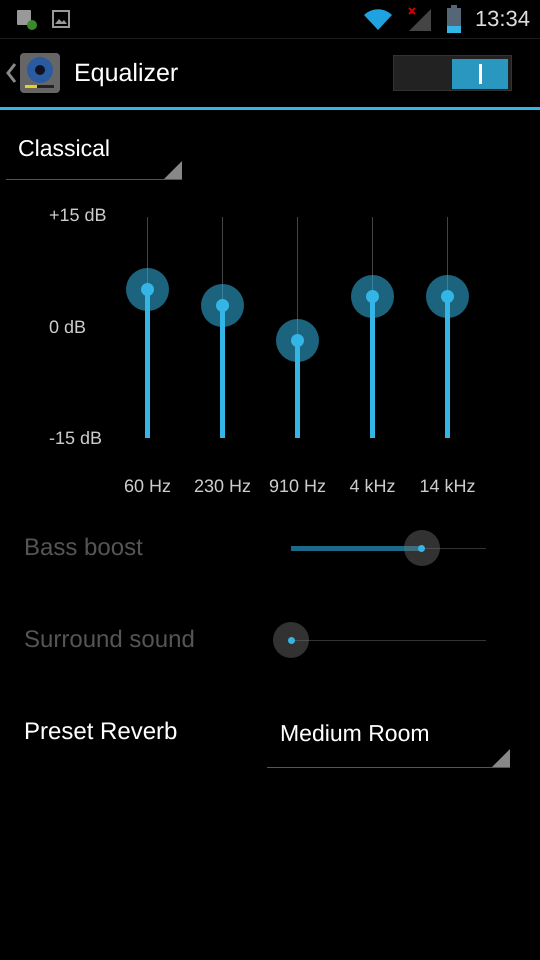 The height and width of the screenshot is (960, 540). Describe the element at coordinates (452, 73) in the screenshot. I see `toggle-switch` at that location.